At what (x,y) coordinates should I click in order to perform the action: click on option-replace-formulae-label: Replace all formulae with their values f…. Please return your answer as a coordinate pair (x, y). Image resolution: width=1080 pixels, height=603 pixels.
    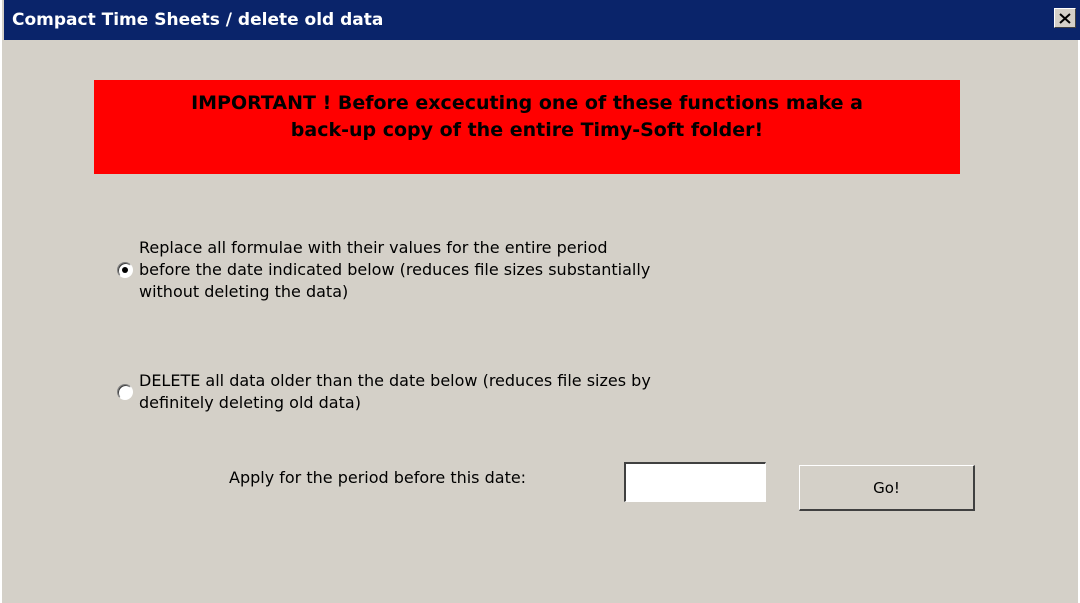
    Looking at the image, I should click on (394, 270).